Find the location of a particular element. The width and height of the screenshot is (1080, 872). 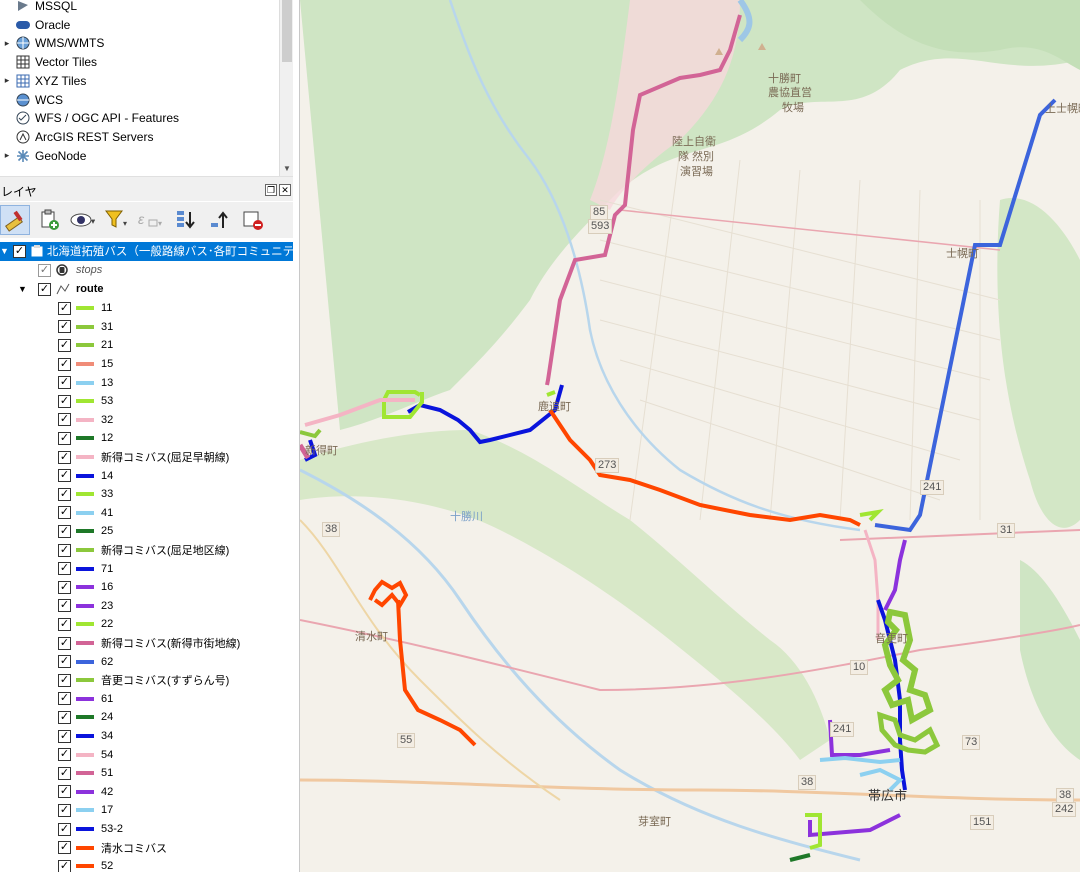

route-checkbox: ✓ is located at coordinates (44, 289).